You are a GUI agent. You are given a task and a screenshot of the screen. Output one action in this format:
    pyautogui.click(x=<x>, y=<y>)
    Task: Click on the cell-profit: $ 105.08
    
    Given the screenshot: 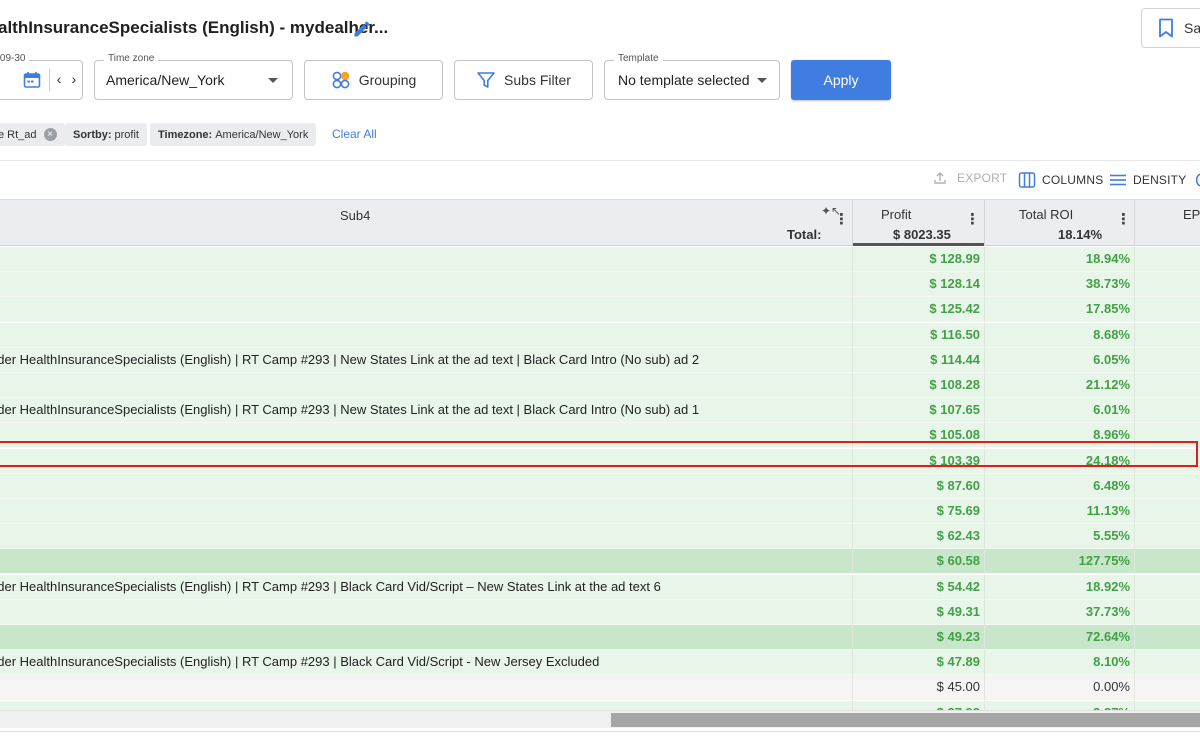 What is the action you would take?
    pyautogui.click(x=954, y=435)
    